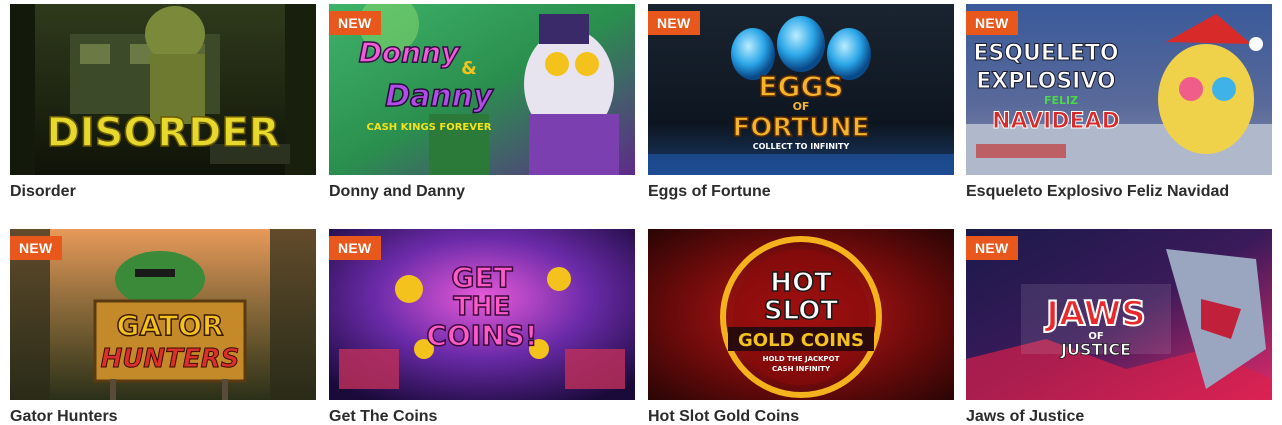 The height and width of the screenshot is (425, 1282). I want to click on game-thumbnail: GET THE COINS! NEW, so click(482, 314).